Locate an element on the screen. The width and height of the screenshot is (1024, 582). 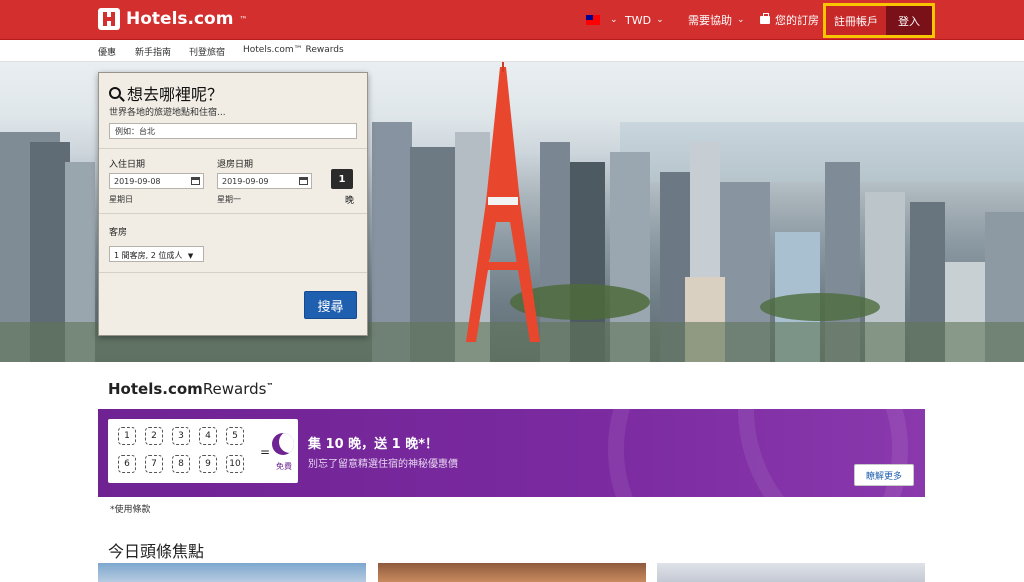
checkin-date-input: 2019-09-08 is located at coordinates (156, 181).